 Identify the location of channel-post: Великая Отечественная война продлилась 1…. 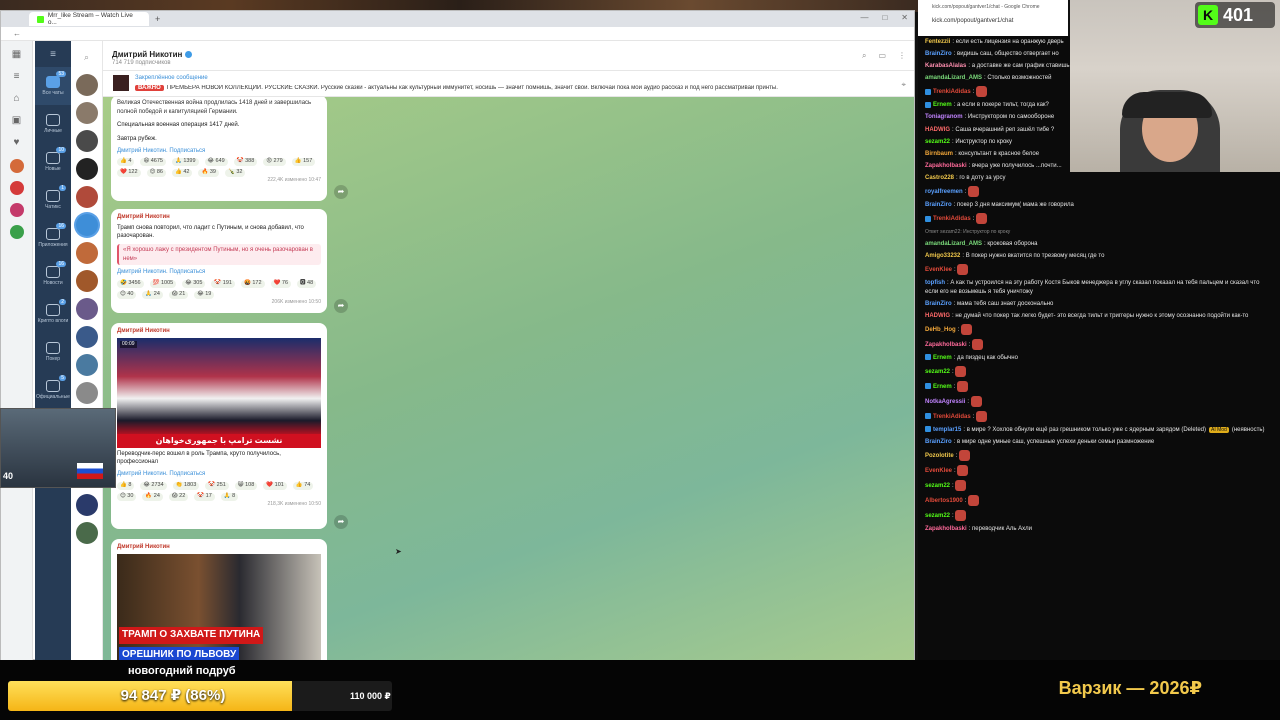
(219, 149).